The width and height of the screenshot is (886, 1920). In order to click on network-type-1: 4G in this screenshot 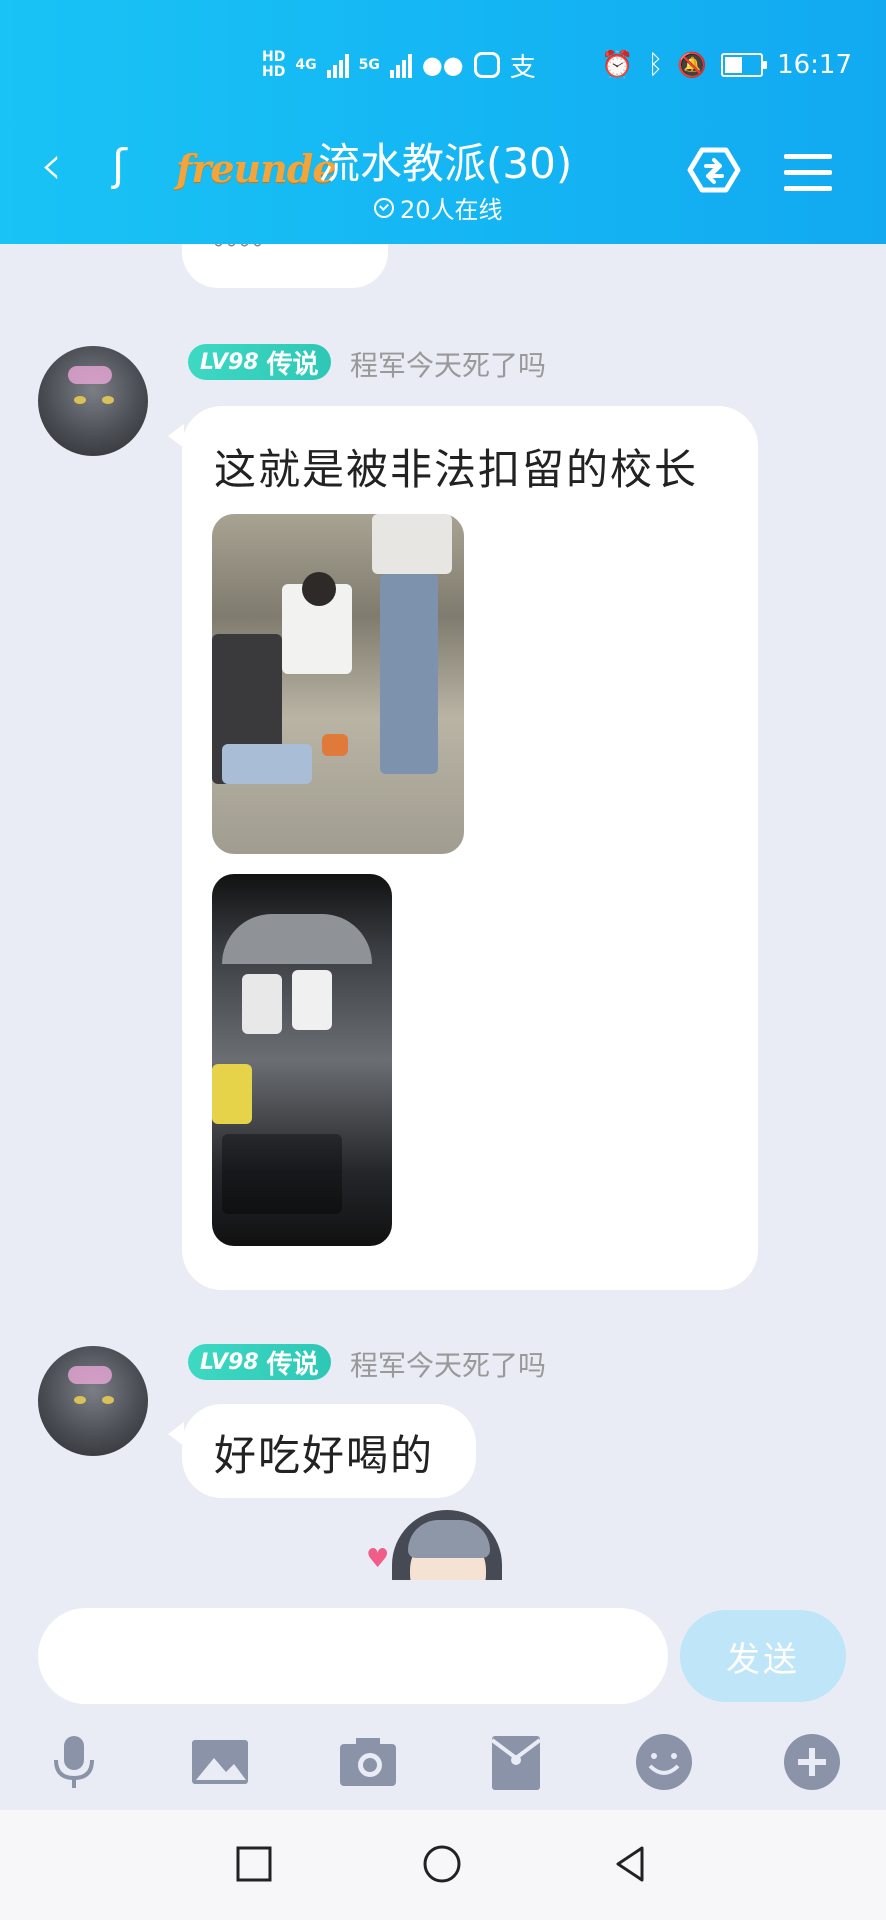, I will do `click(306, 64)`.